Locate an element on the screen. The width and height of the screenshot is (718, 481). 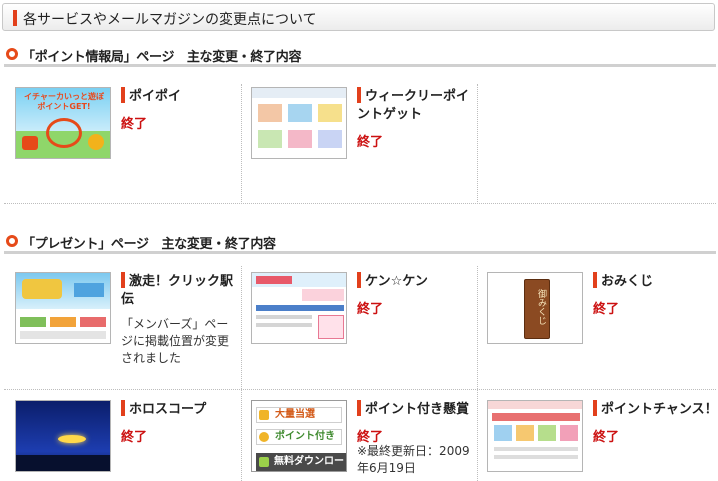
item-title-kenken: ケン☆ケン is located at coordinates (392, 281).